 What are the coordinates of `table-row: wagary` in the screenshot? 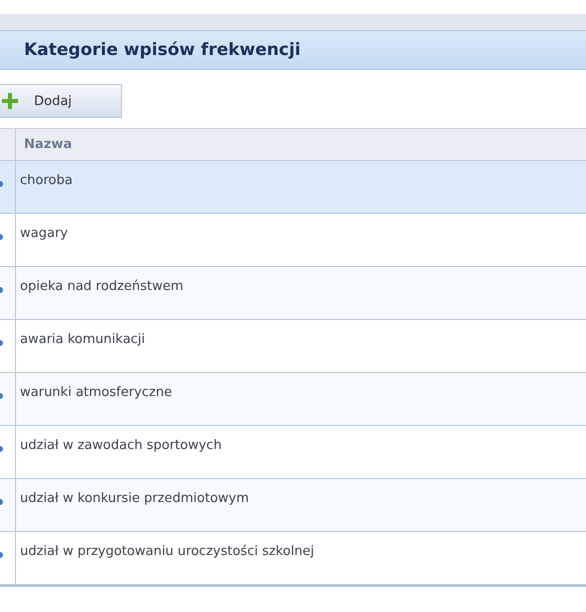 It's located at (293, 240).